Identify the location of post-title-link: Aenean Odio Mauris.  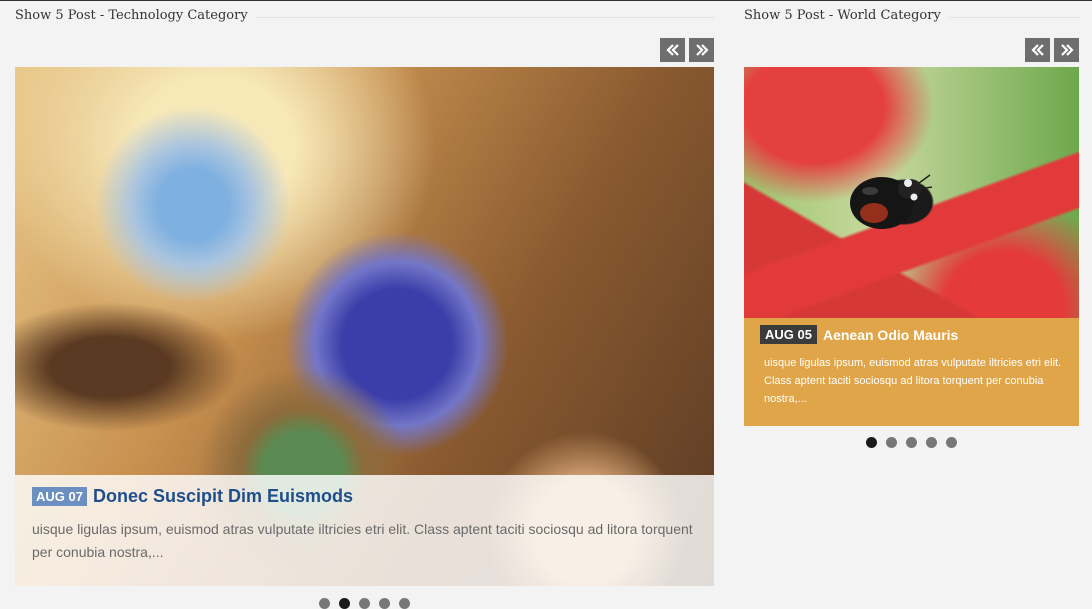
(890, 335).